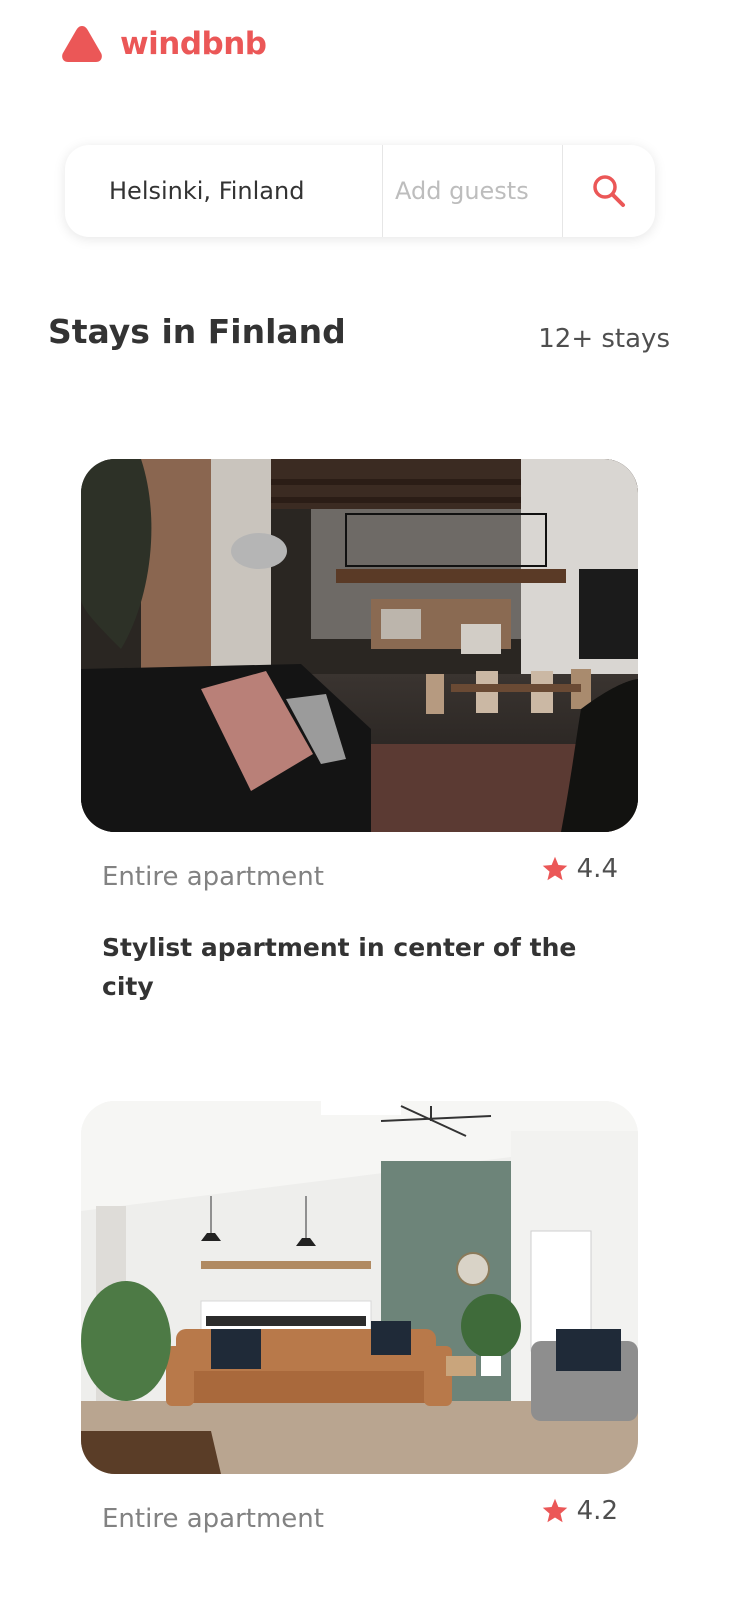  What do you see at coordinates (597, 1511) in the screenshot?
I see `rating-value: 4.2` at bounding box center [597, 1511].